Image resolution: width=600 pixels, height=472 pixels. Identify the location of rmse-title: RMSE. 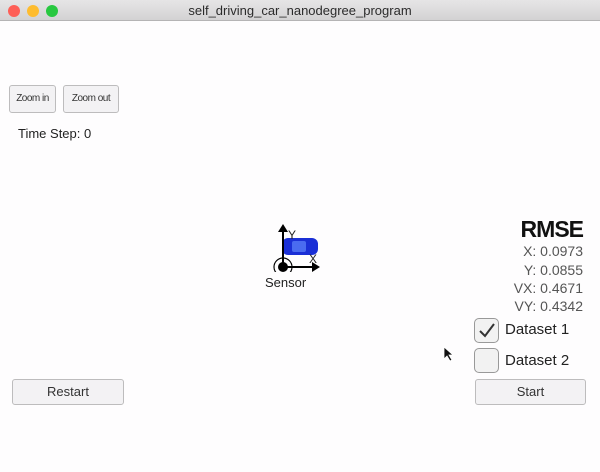
(552, 229).